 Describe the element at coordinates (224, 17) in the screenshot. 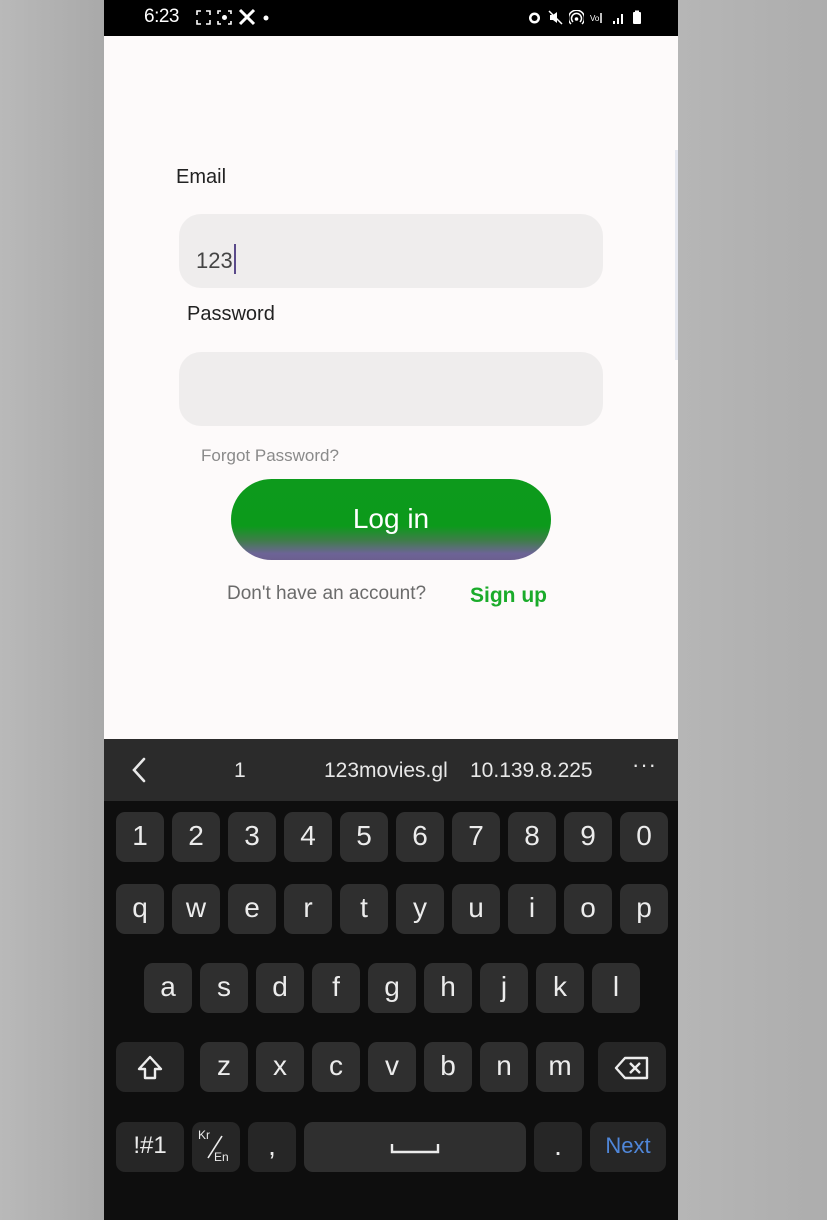

I see `screen-record-icon` at that location.